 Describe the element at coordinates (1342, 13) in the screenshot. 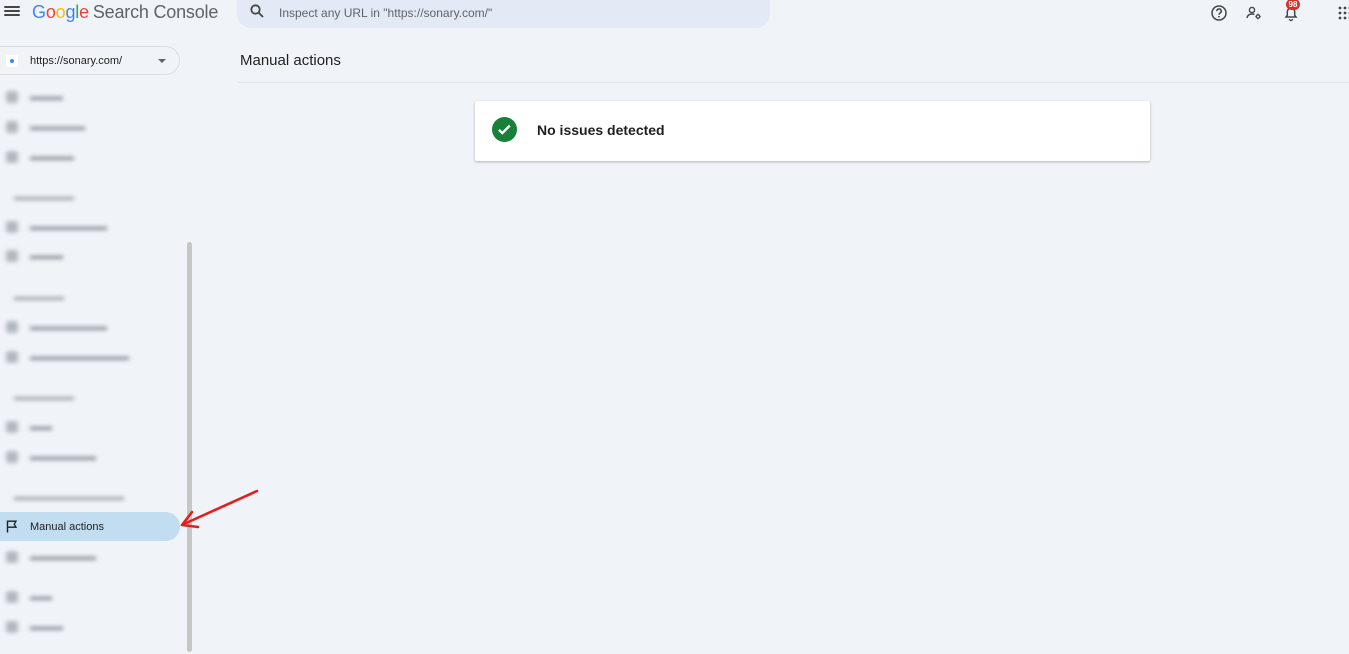

I see `apps-grid-icon` at that location.